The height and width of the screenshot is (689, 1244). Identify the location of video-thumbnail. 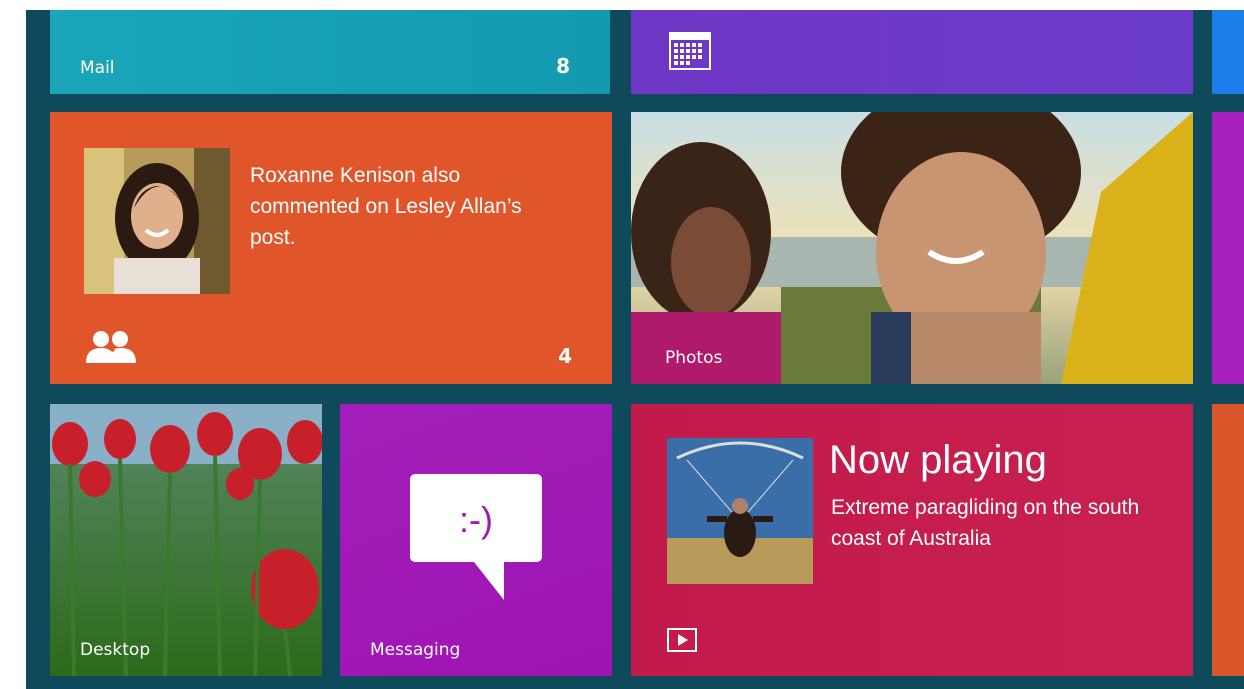
(740, 511).